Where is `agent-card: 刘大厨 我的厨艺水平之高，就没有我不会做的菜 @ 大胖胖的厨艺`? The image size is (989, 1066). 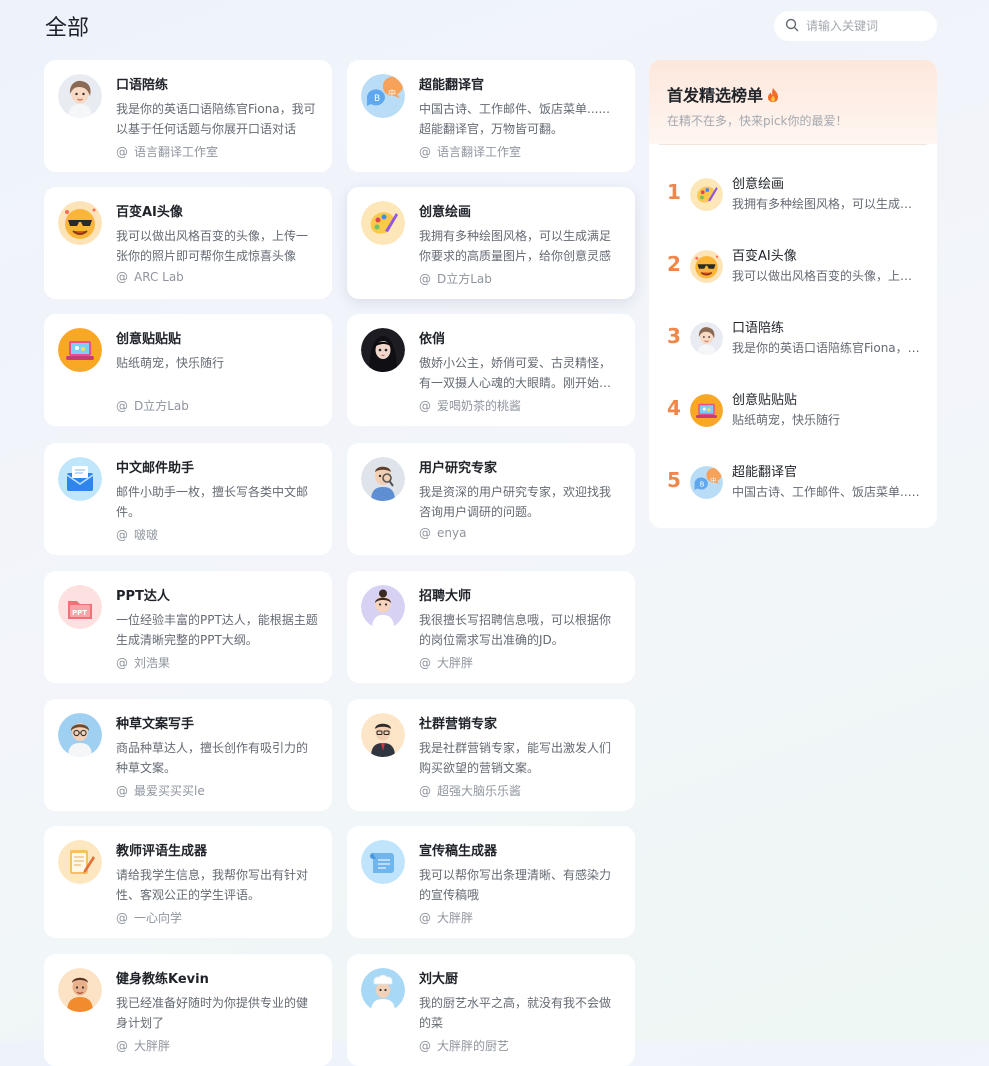 agent-card: 刘大厨 我的厨艺水平之高，就没有我不会做的菜 @ 大胖胖的厨艺 is located at coordinates (491, 1010).